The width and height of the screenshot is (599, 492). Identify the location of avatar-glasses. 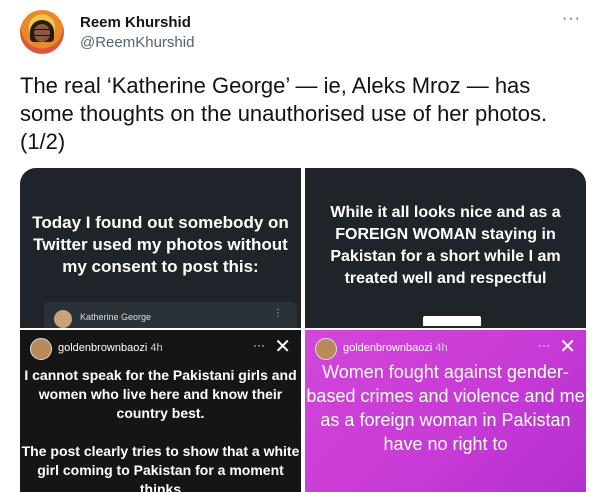
(43, 32).